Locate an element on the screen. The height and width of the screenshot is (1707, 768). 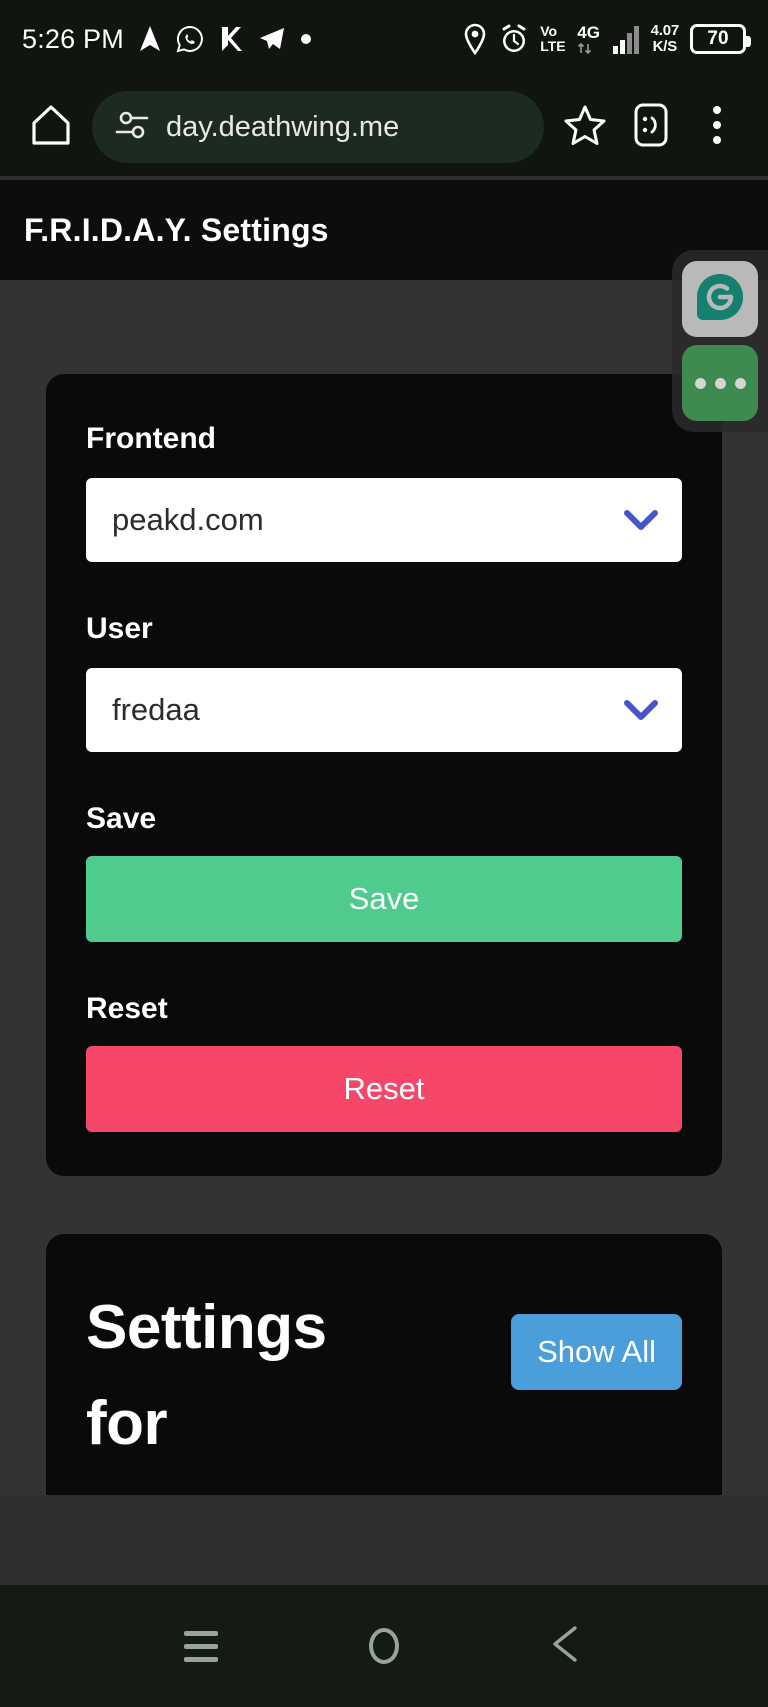
user-settings-heading: Settings for @fredaa is located at coordinates (208, 1394).